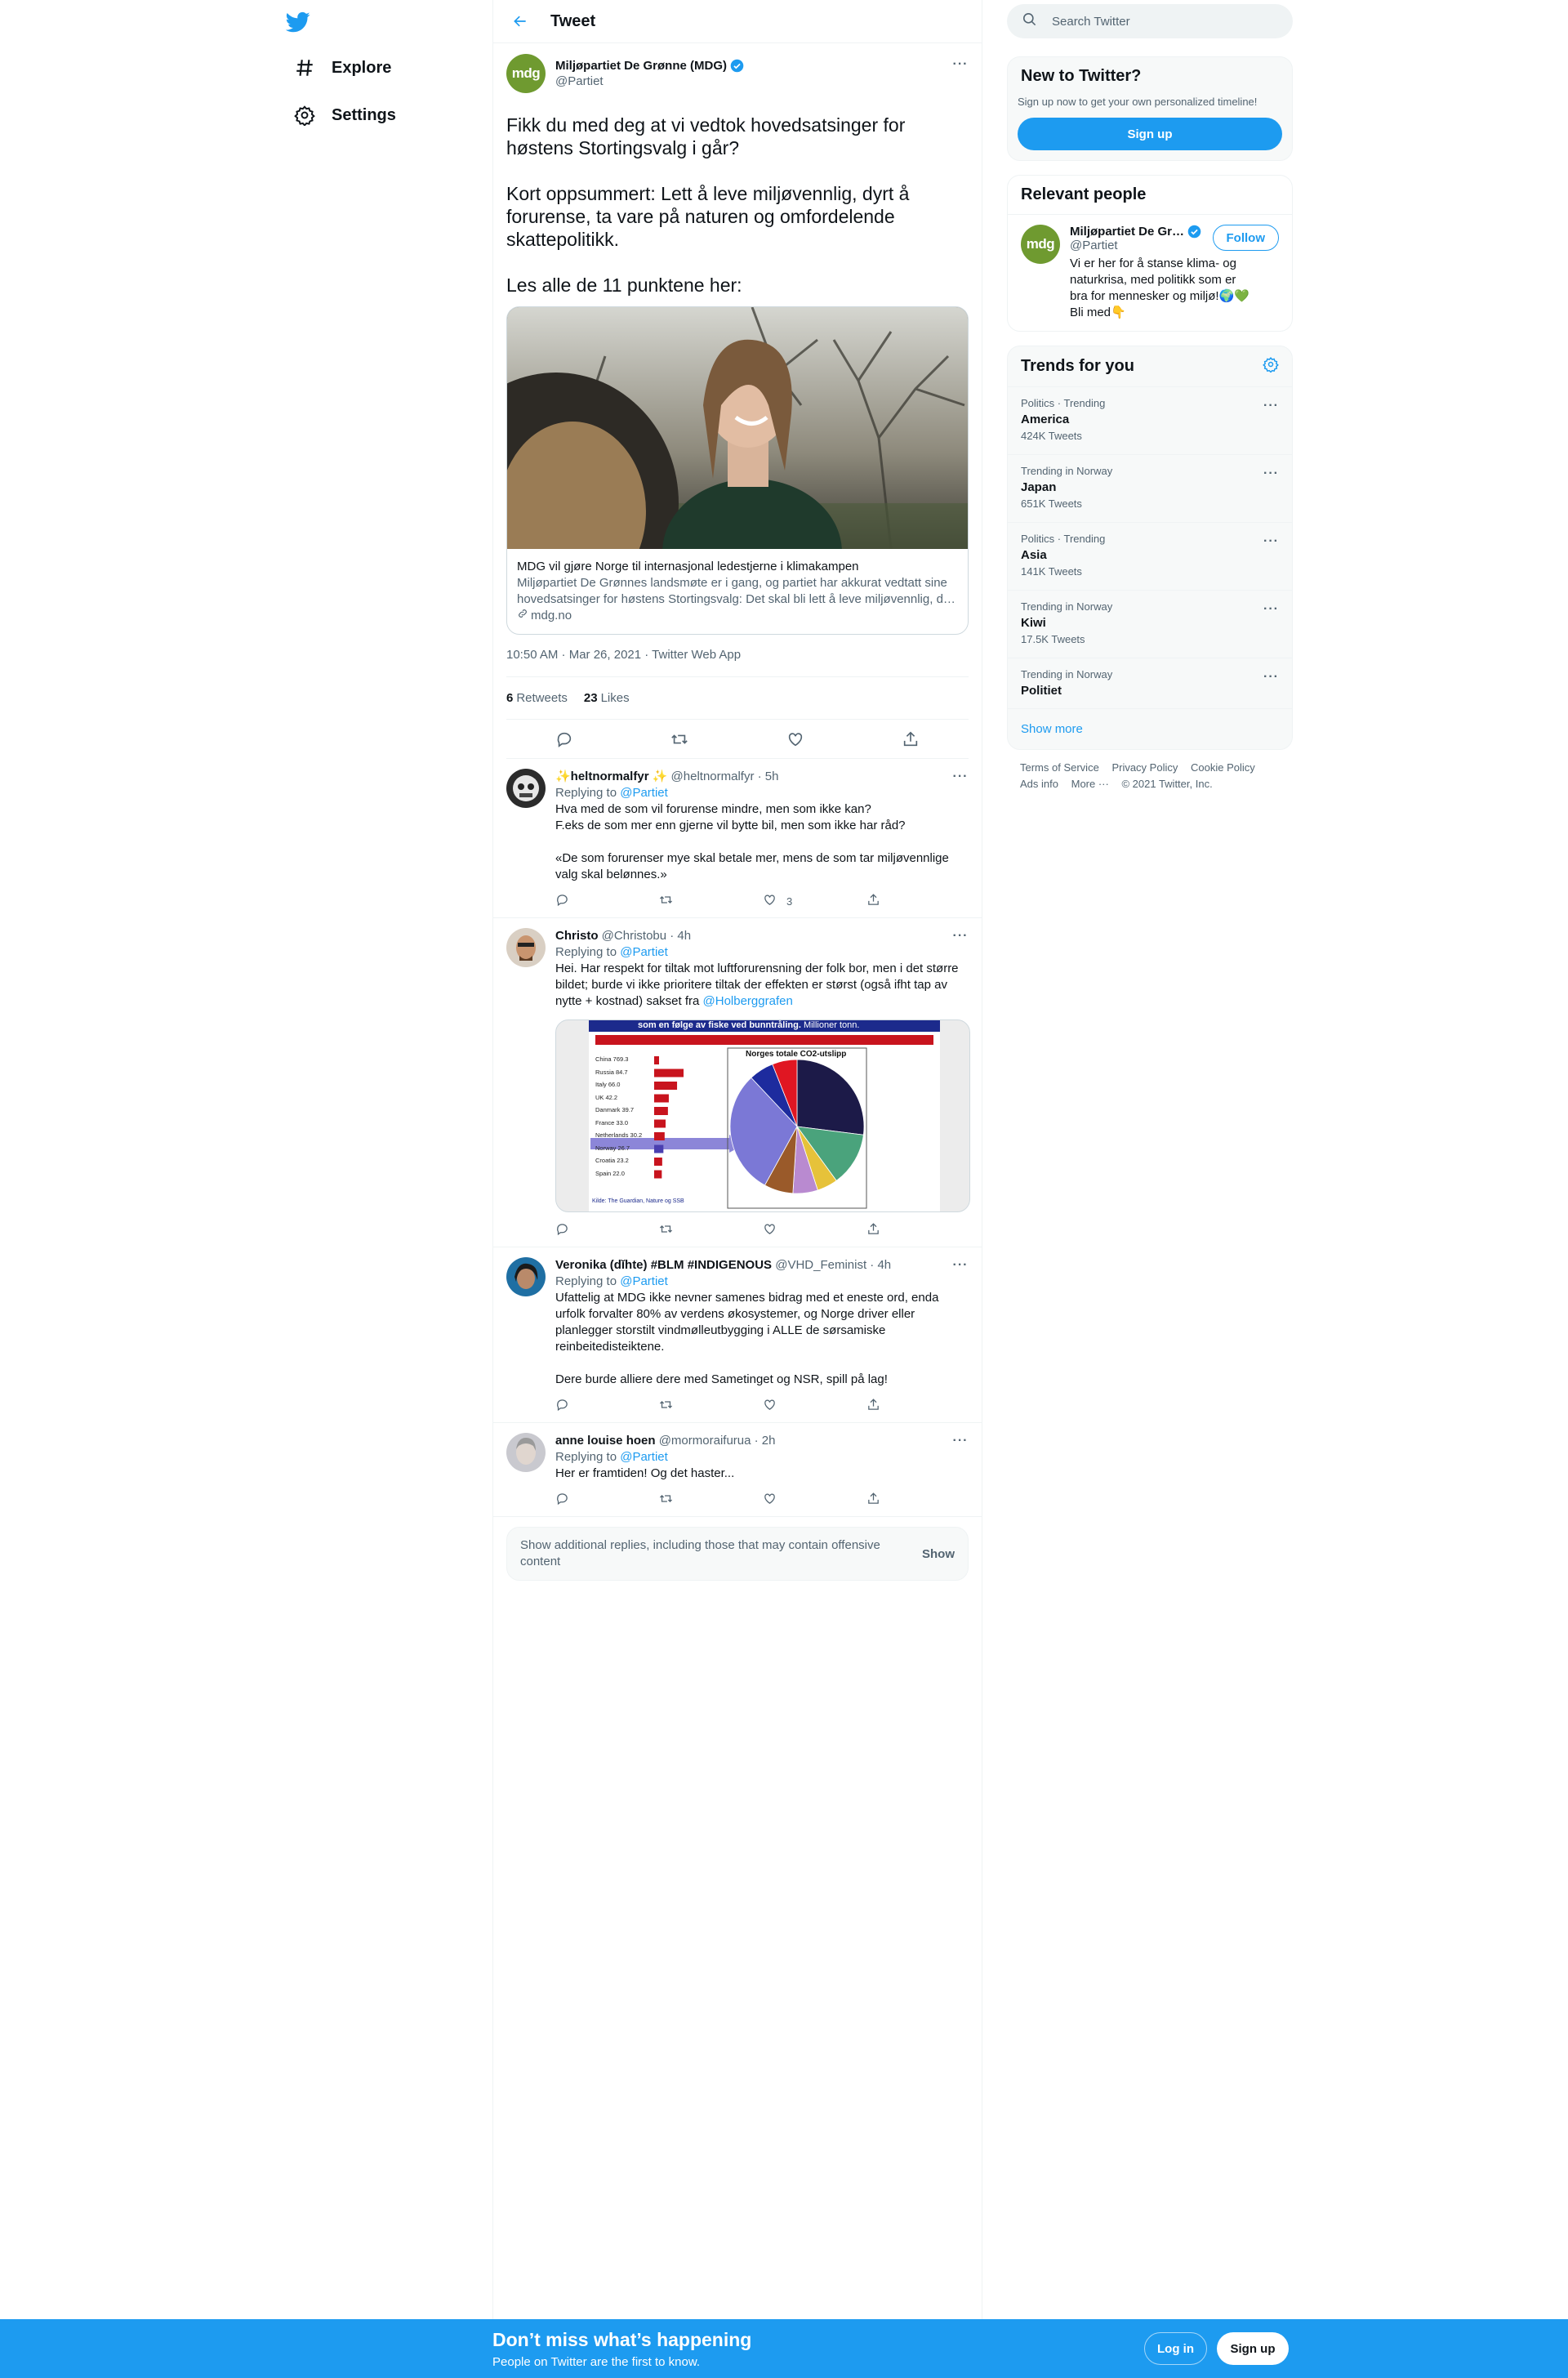 The width and height of the screenshot is (1568, 2378). What do you see at coordinates (938, 1554) in the screenshot?
I see `show-button: Show` at bounding box center [938, 1554].